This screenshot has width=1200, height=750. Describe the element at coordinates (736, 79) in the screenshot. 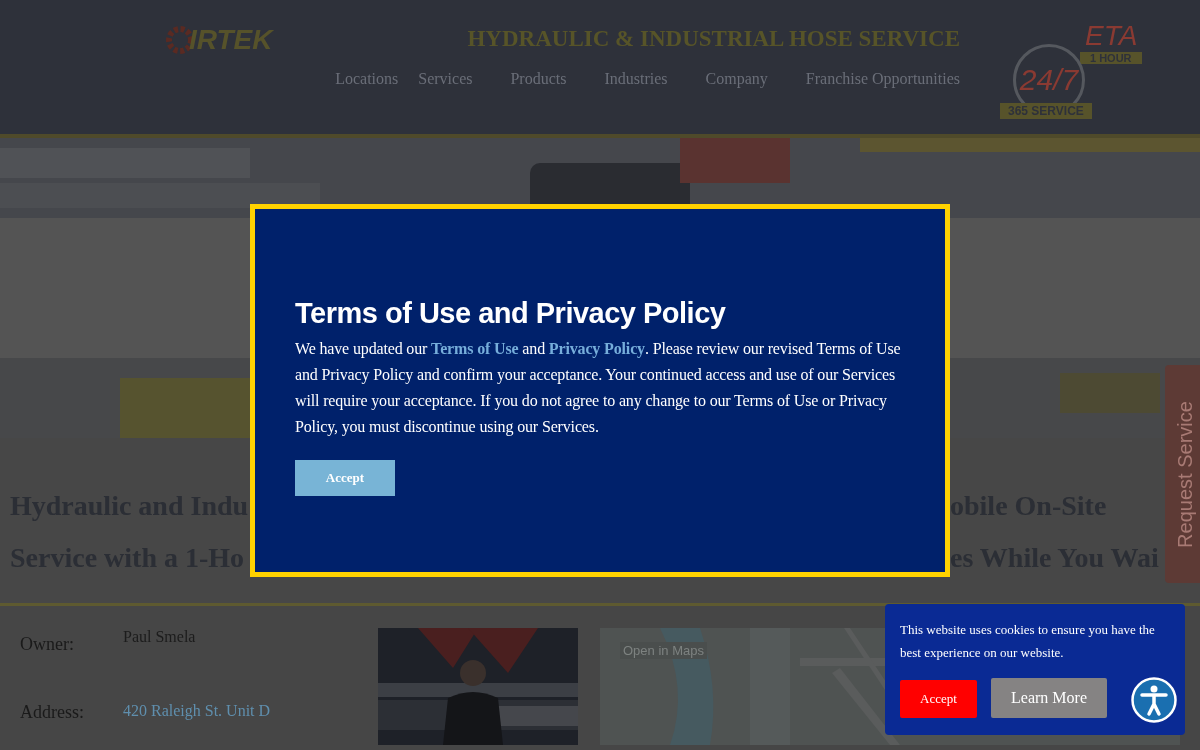

I see `nav-link: Company` at that location.